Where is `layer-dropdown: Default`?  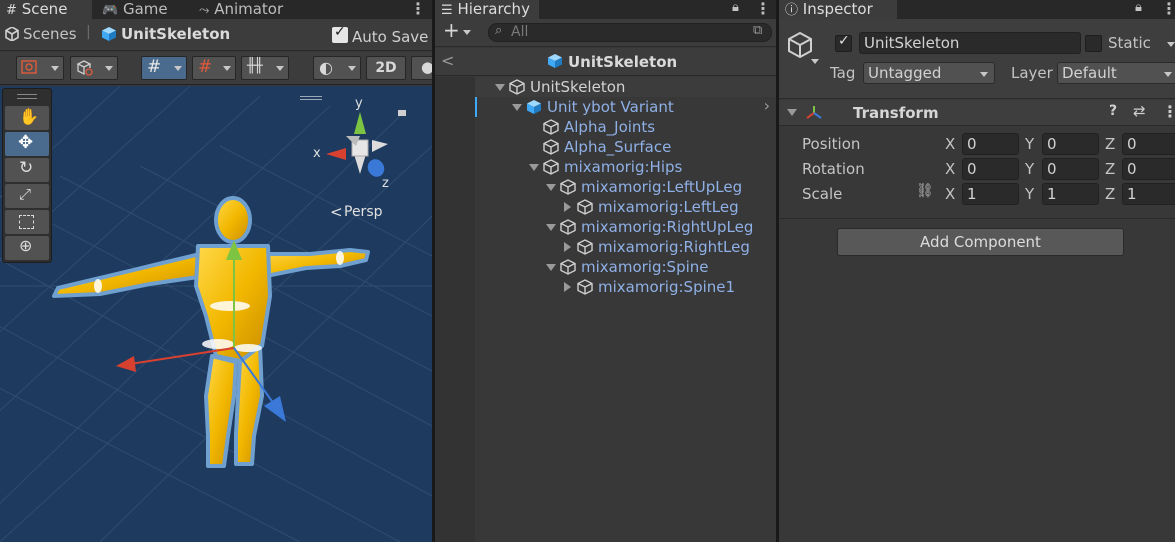
layer-dropdown: Default is located at coordinates (1116, 73).